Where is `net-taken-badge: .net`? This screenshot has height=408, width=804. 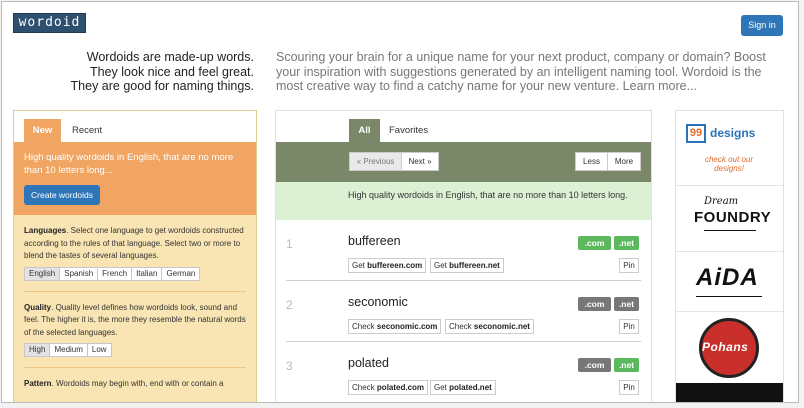 net-taken-badge: .net is located at coordinates (626, 304).